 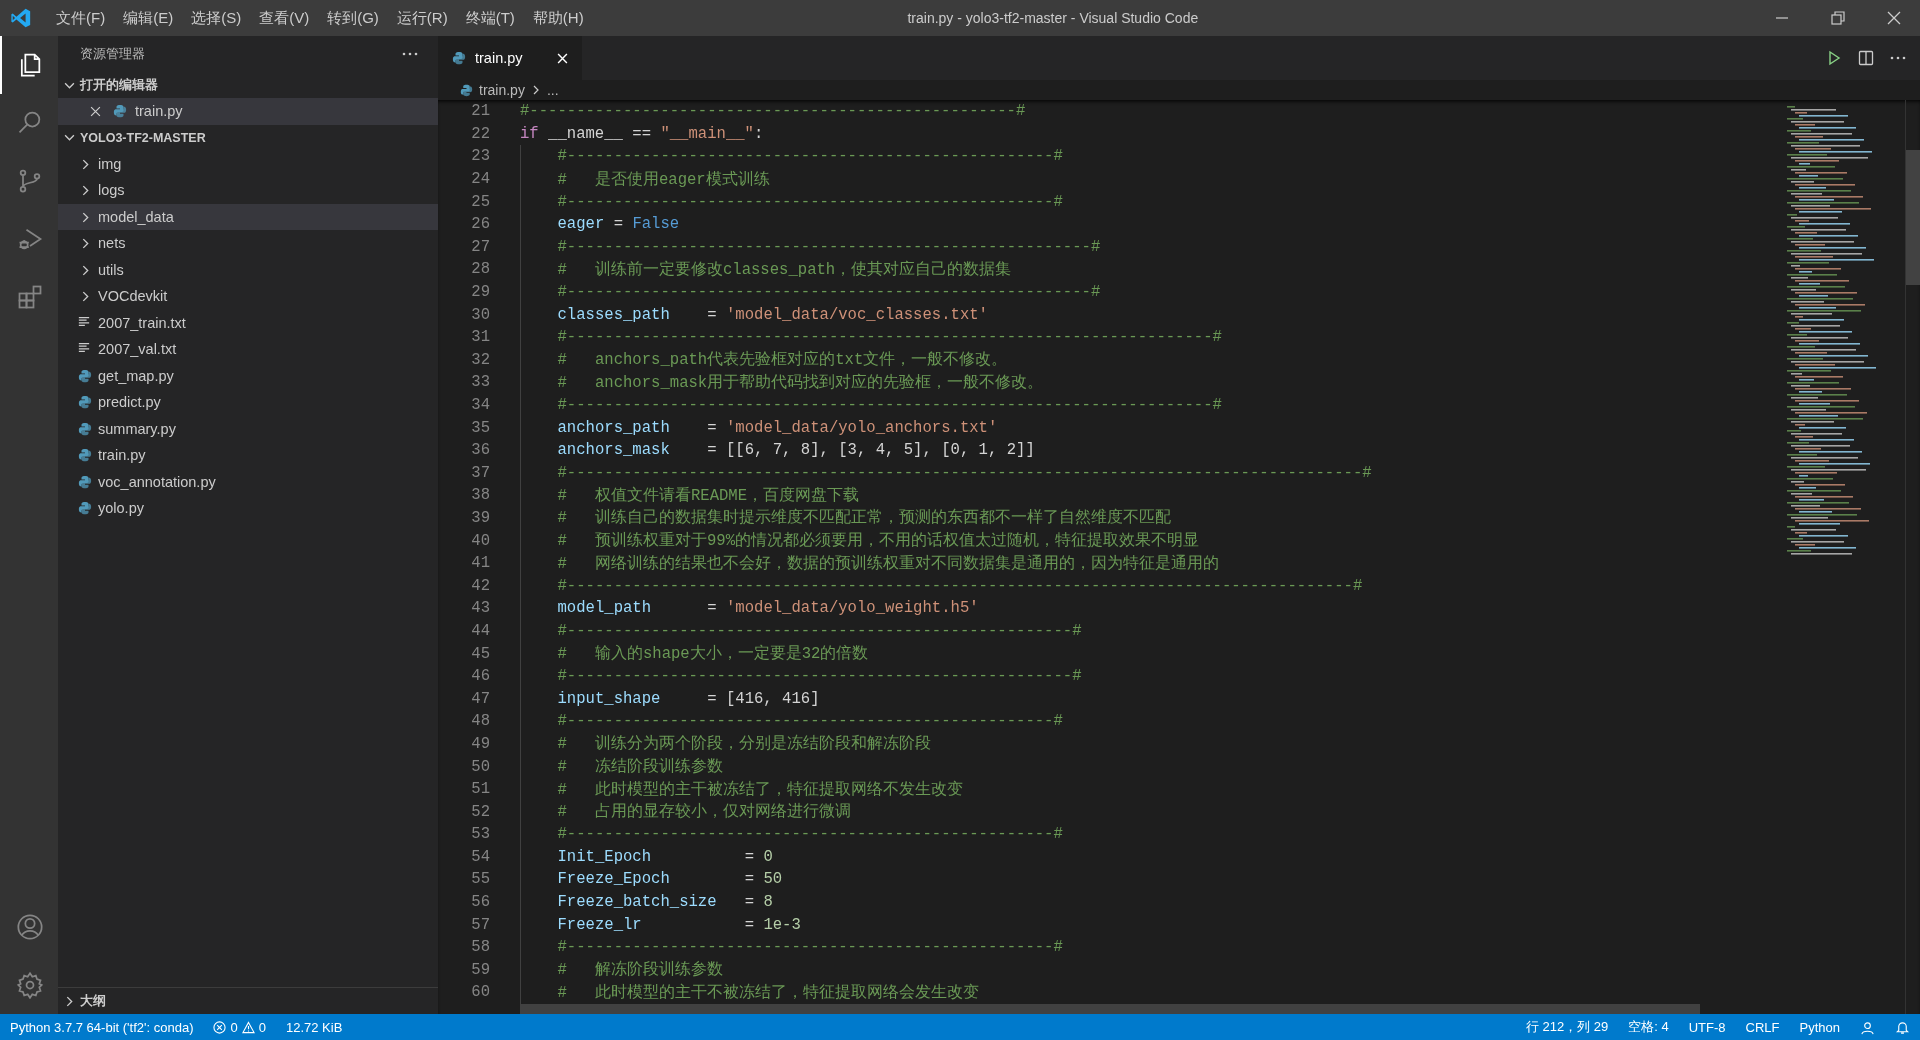 I want to click on line-number: 53, so click(x=480, y=834).